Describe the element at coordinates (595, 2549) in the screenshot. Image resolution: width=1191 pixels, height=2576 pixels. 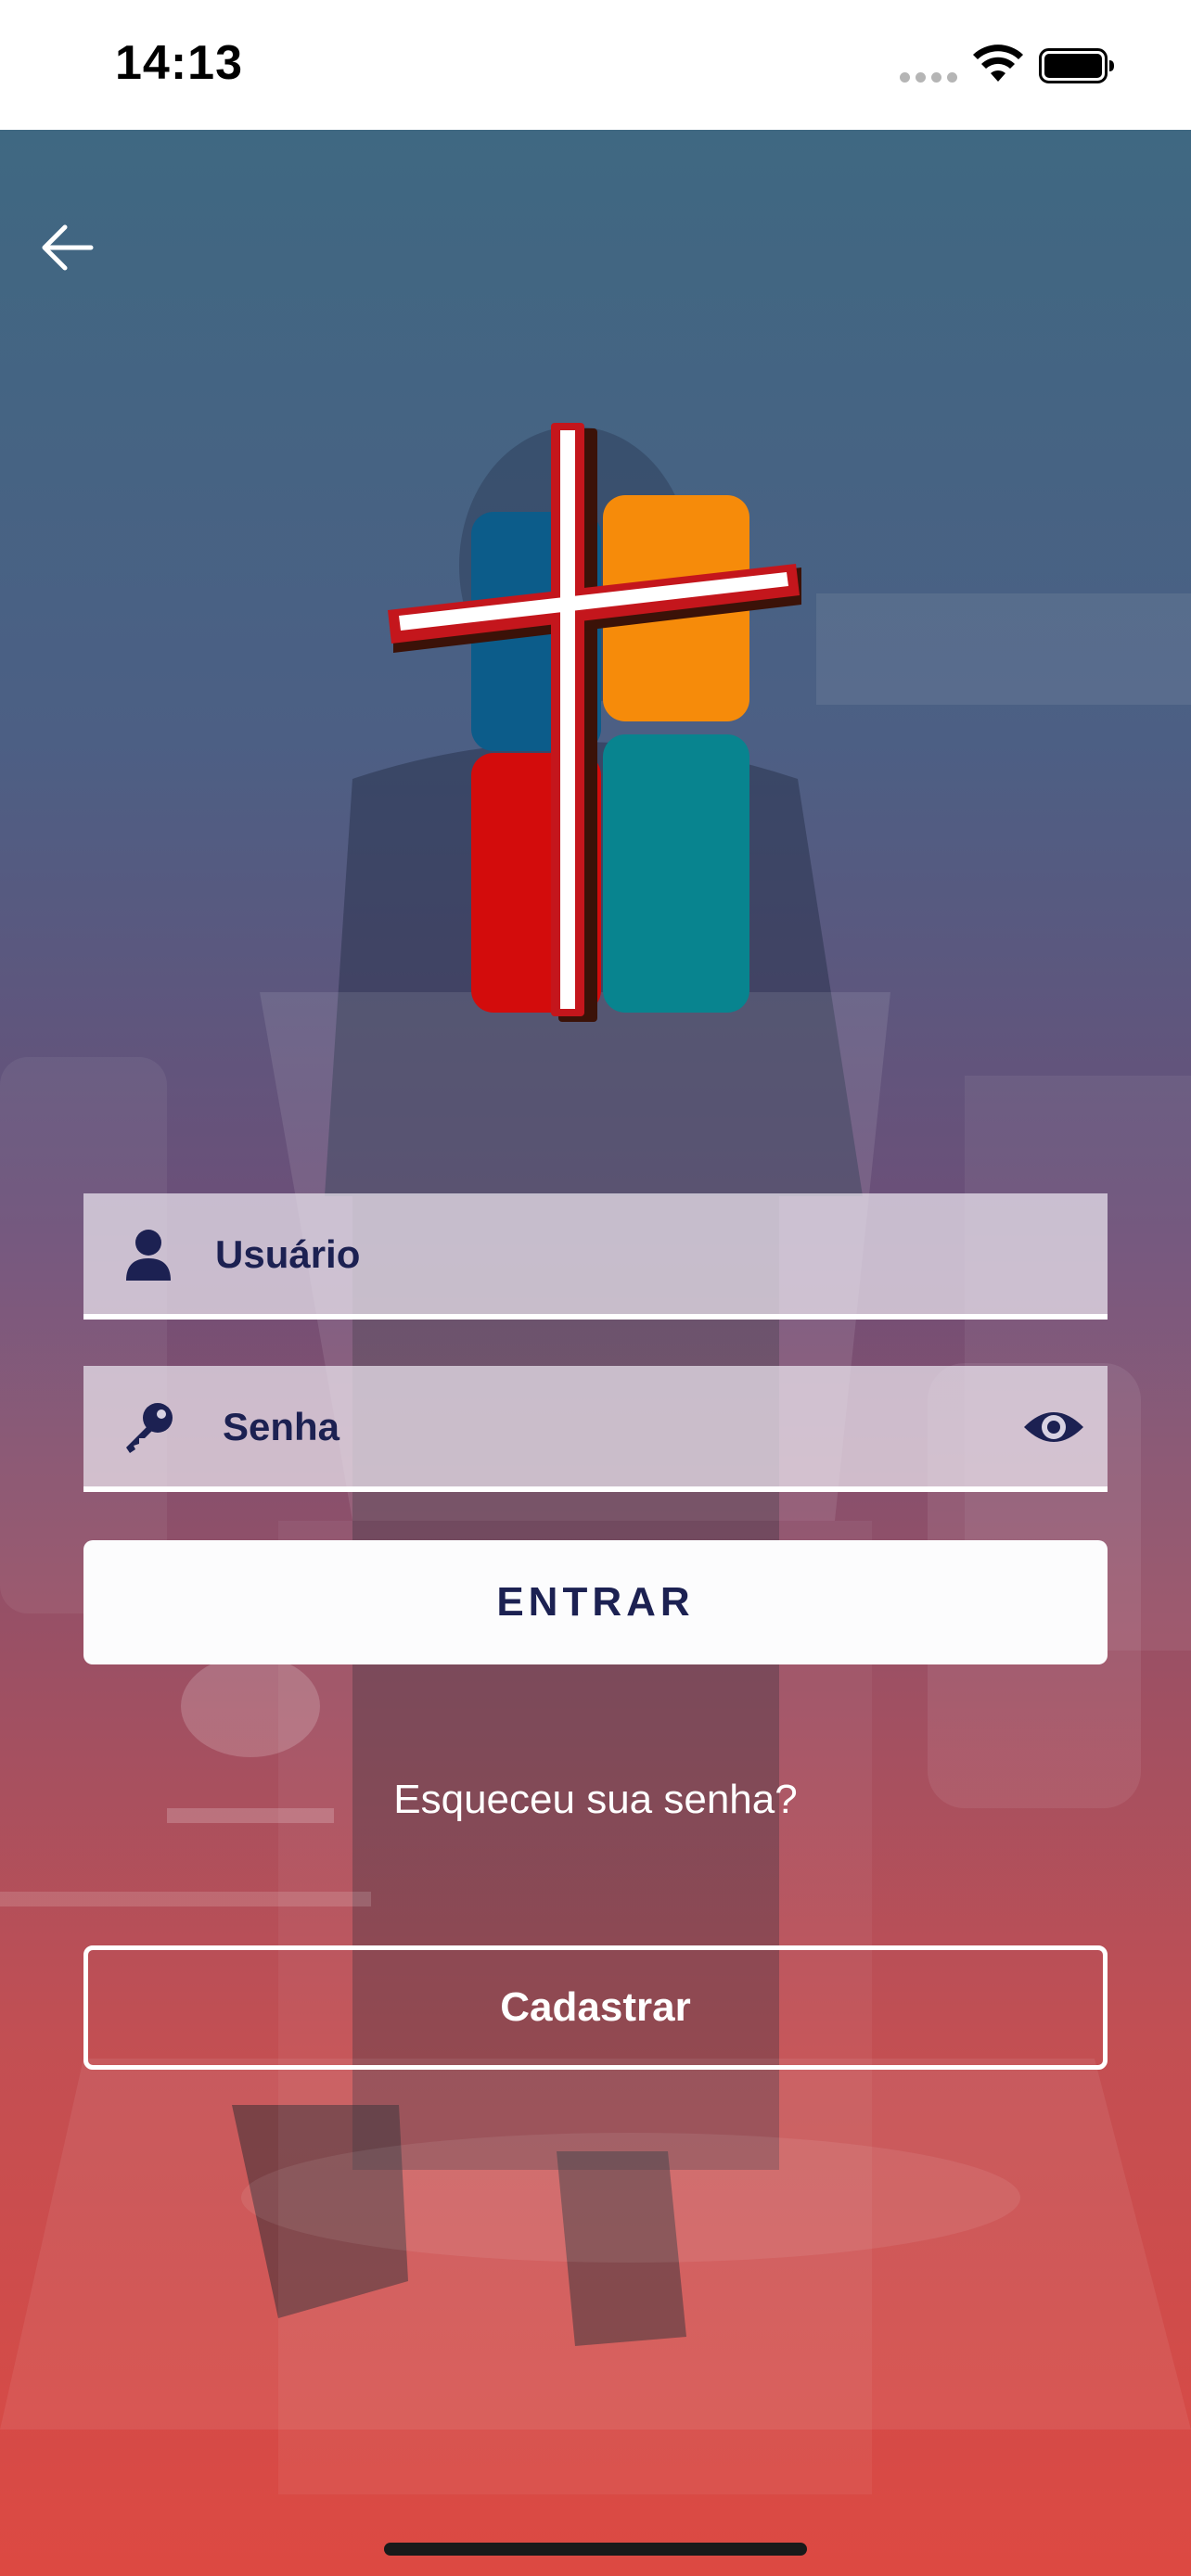
I see `home-indicator` at that location.